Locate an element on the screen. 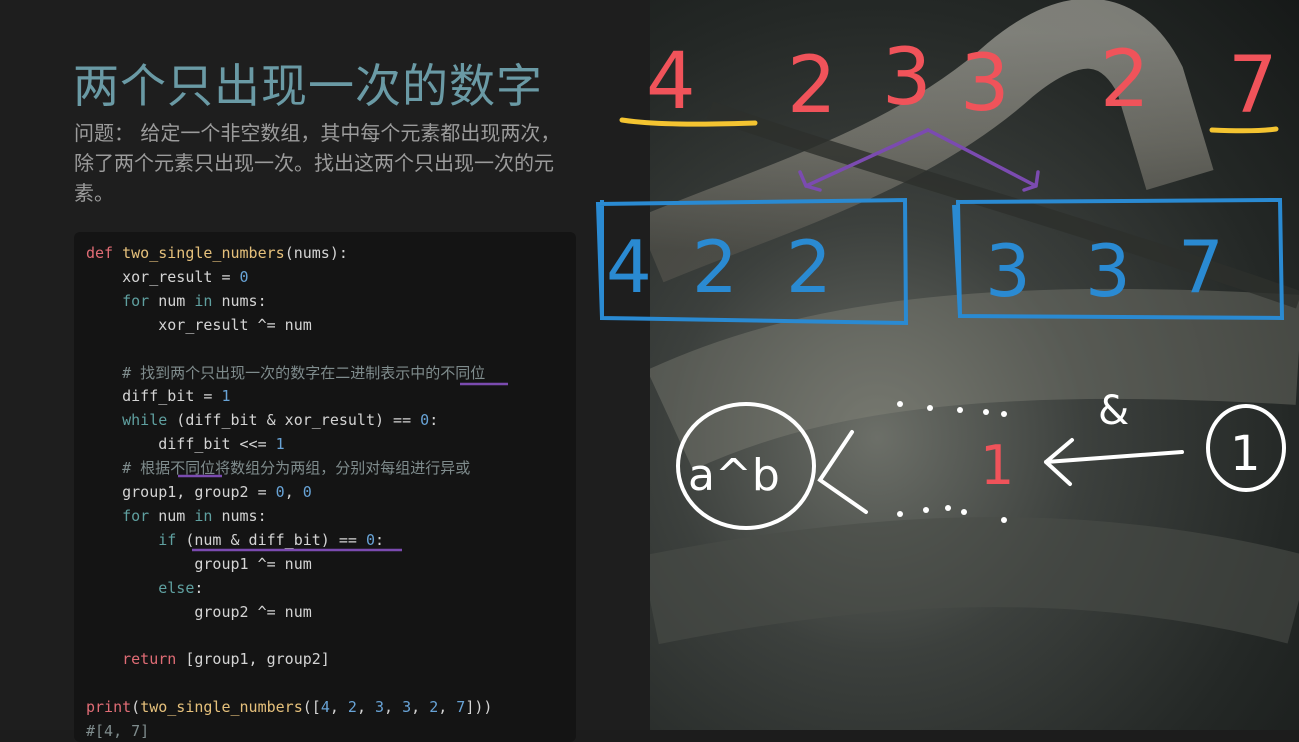  code-line: diff_bit = 1 is located at coordinates (158, 396).